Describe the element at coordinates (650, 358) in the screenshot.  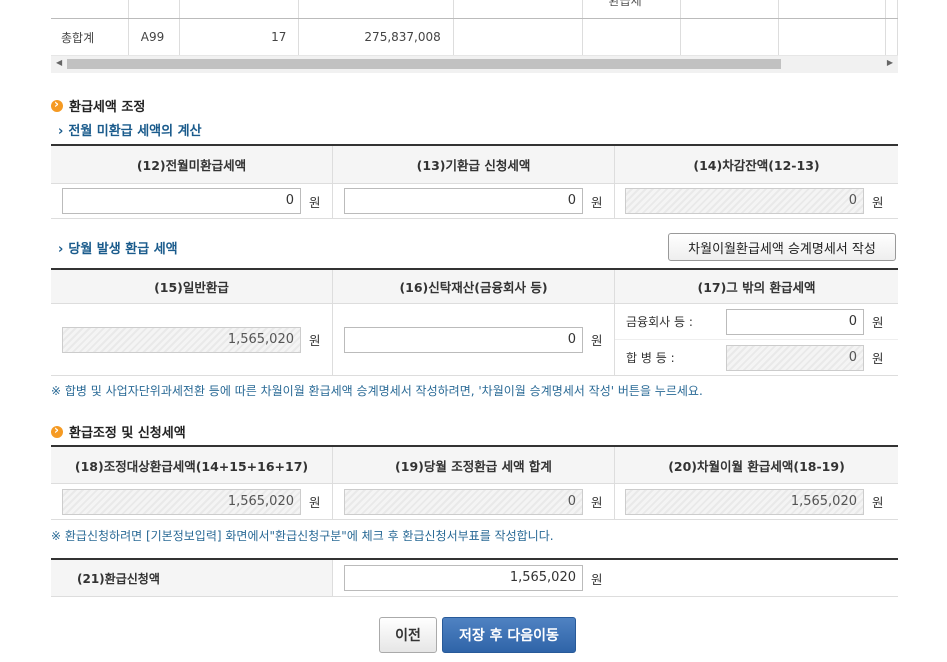
I see `other-label-merger: 합 병 등 :` at that location.